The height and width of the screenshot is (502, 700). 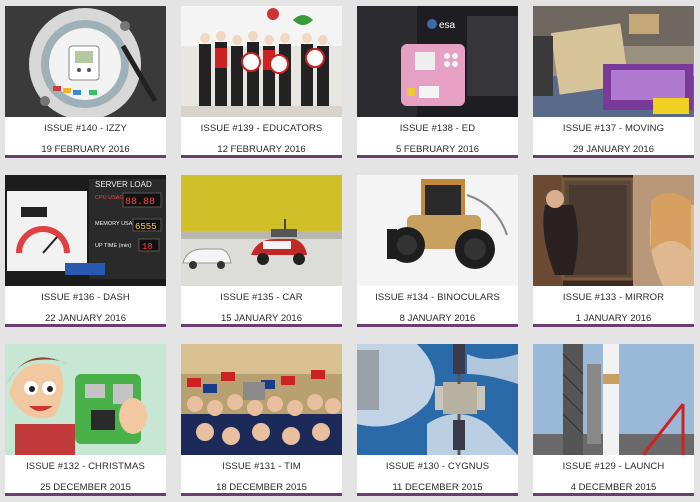 What do you see at coordinates (437, 61) in the screenshot?
I see `issue-thumbnail: esa` at bounding box center [437, 61].